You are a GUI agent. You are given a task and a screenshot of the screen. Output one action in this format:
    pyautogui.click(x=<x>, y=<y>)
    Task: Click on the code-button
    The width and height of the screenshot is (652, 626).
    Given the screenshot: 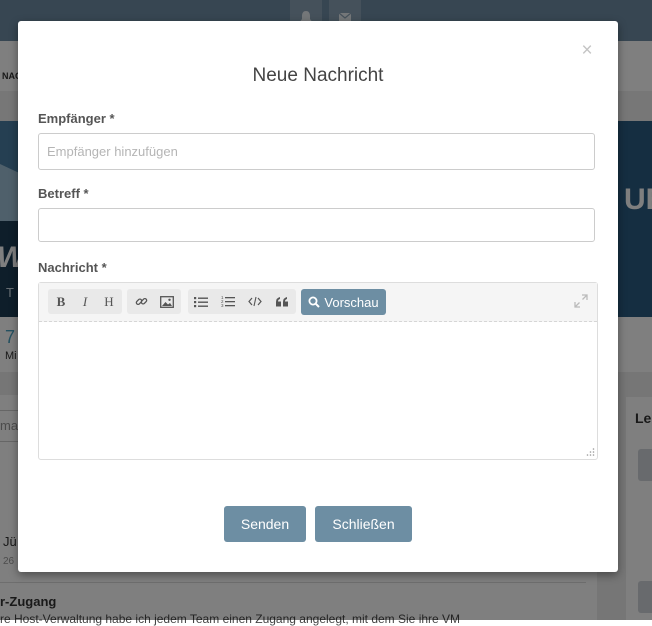 What is the action you would take?
    pyautogui.click(x=255, y=301)
    